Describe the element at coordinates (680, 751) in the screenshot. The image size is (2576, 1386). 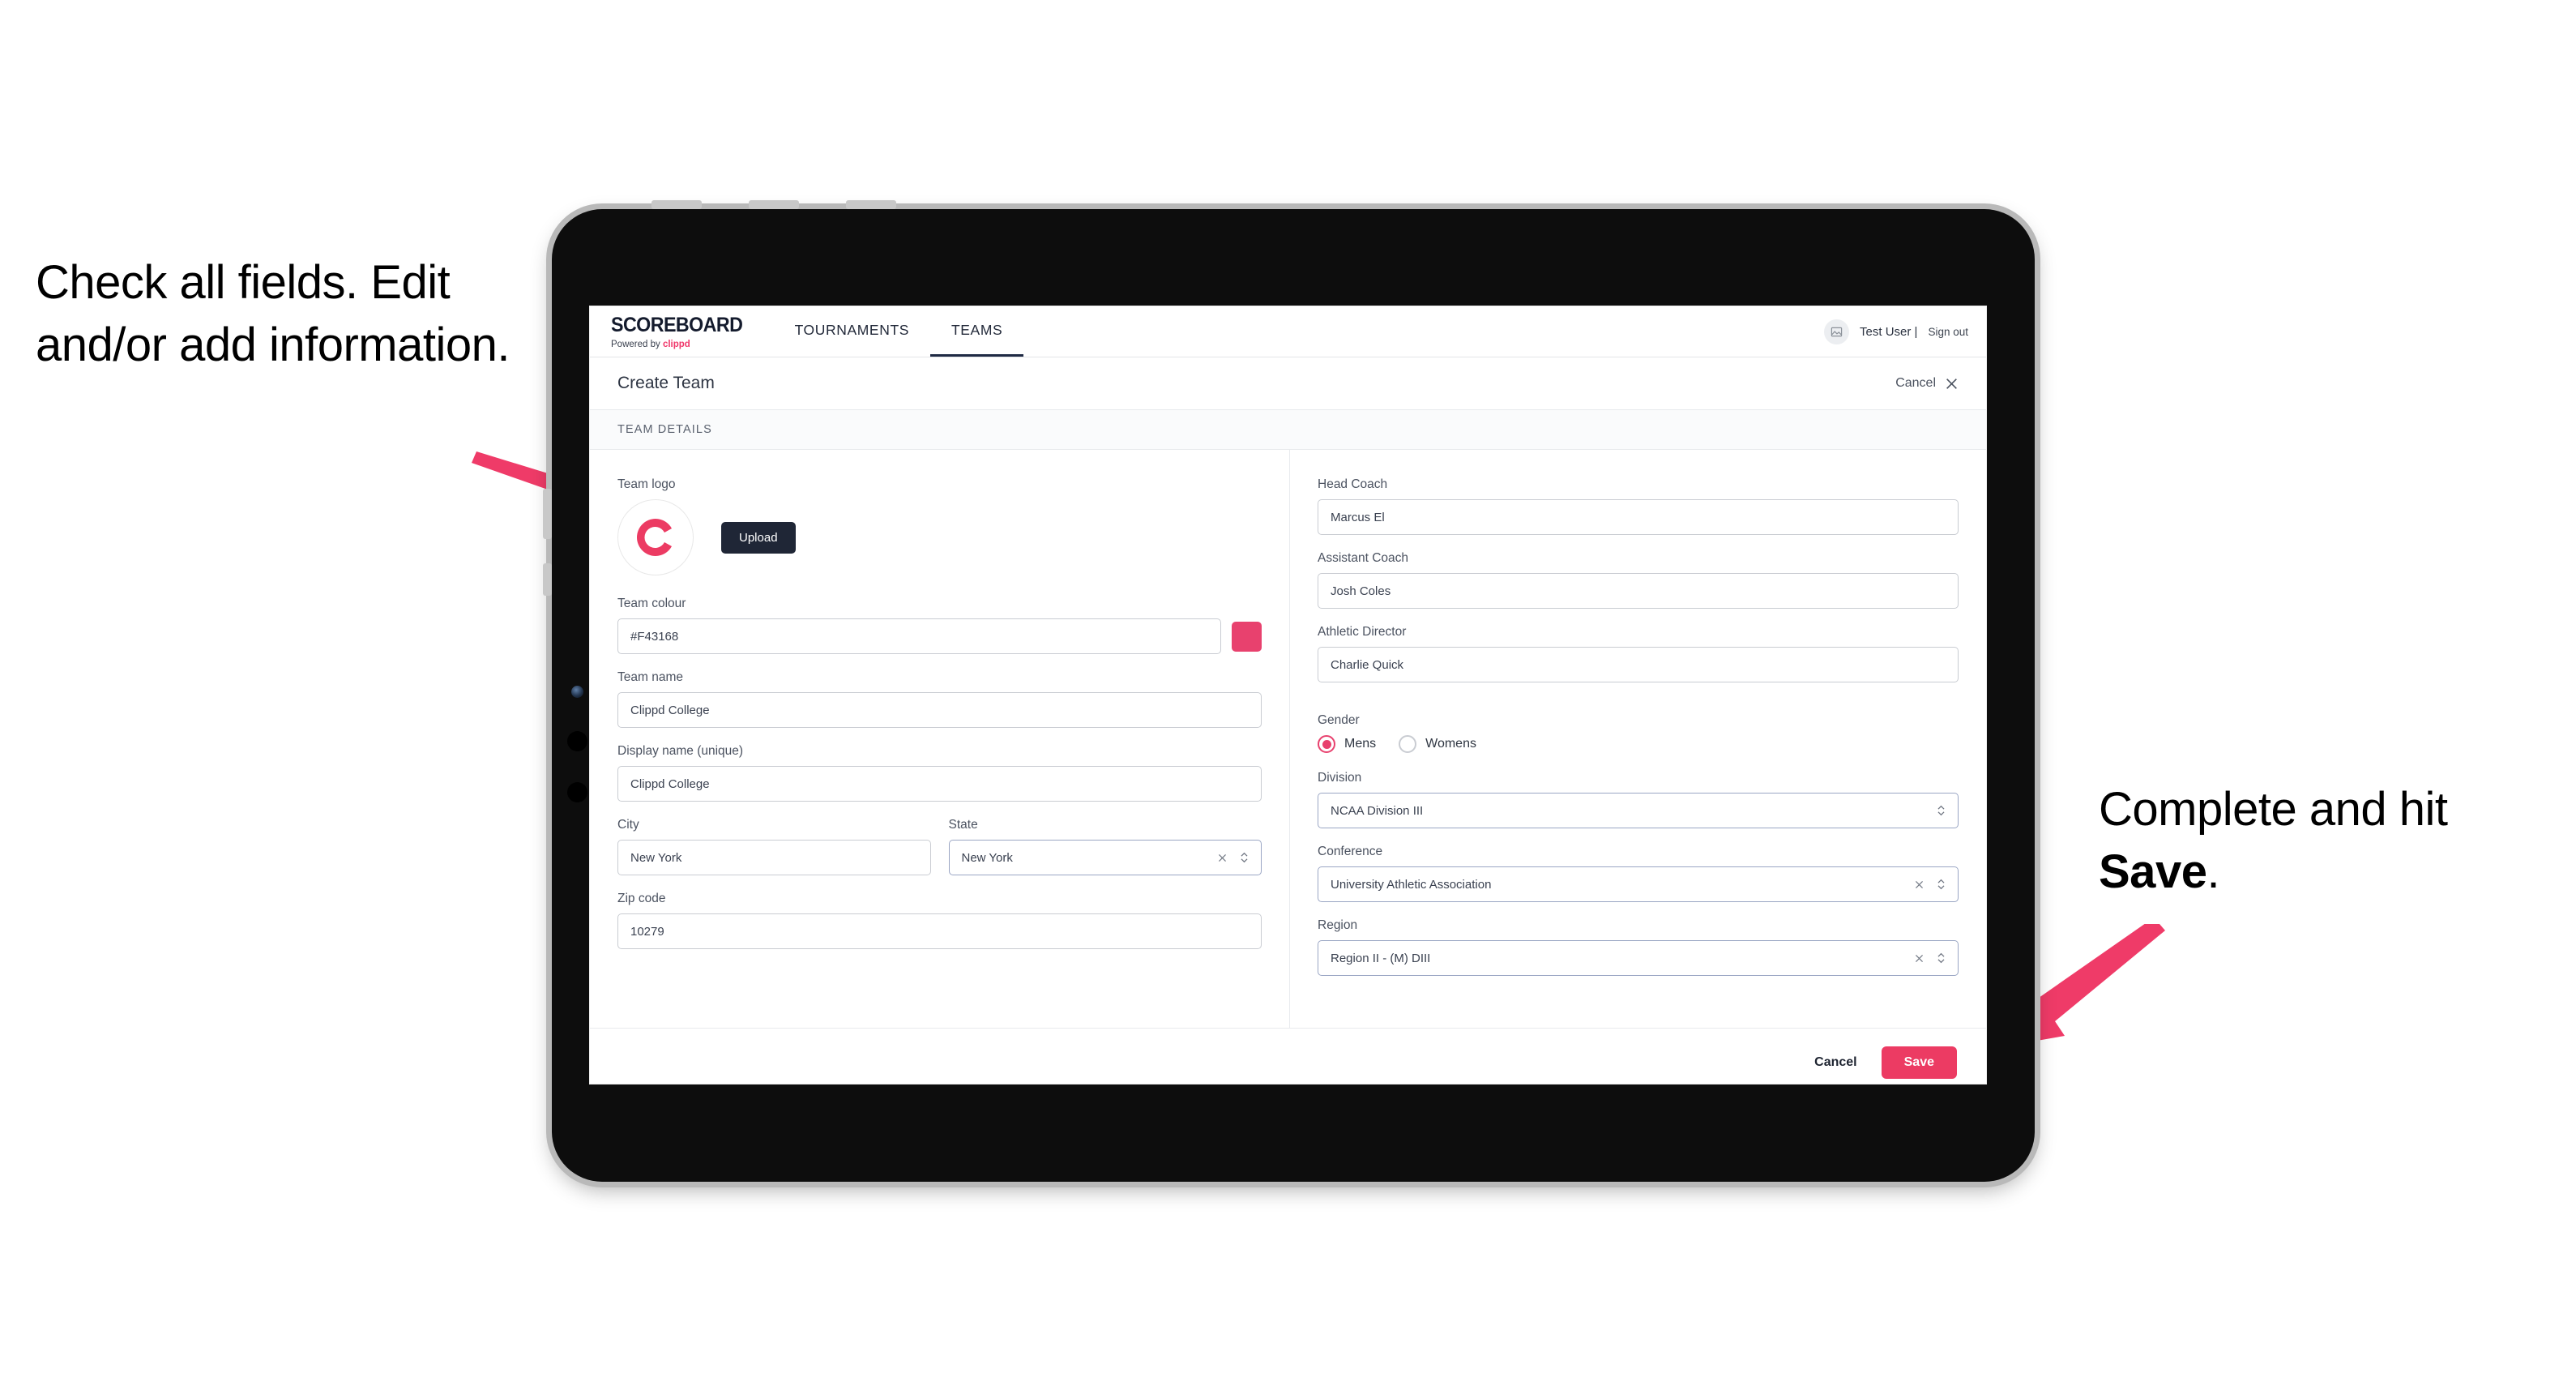
I see `display-name-label: Display name (unique)` at that location.